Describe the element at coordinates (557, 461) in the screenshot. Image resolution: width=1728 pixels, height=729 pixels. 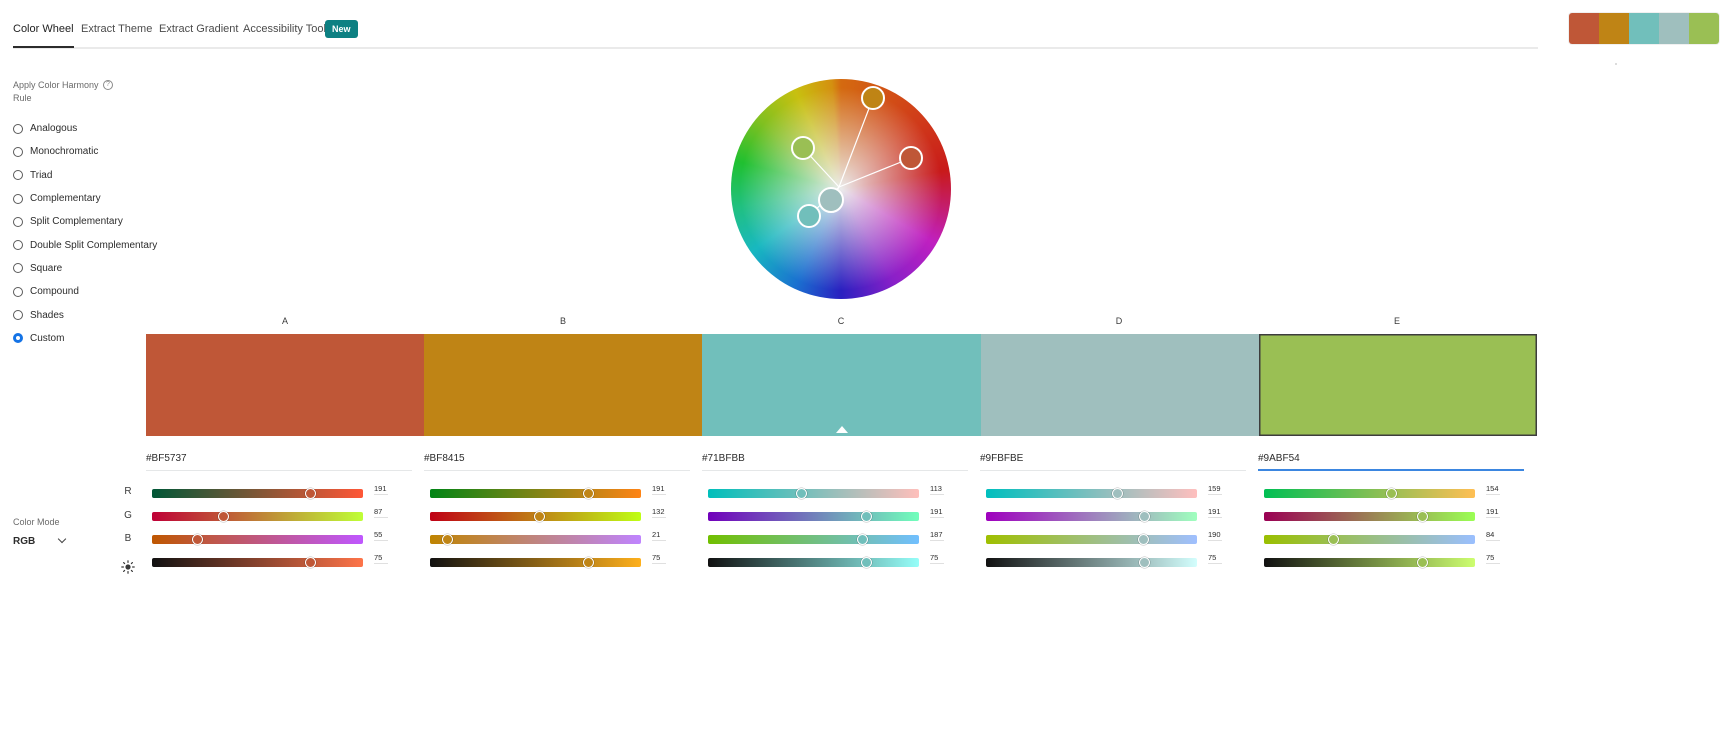
I see `hex-input: #BF8415` at that location.